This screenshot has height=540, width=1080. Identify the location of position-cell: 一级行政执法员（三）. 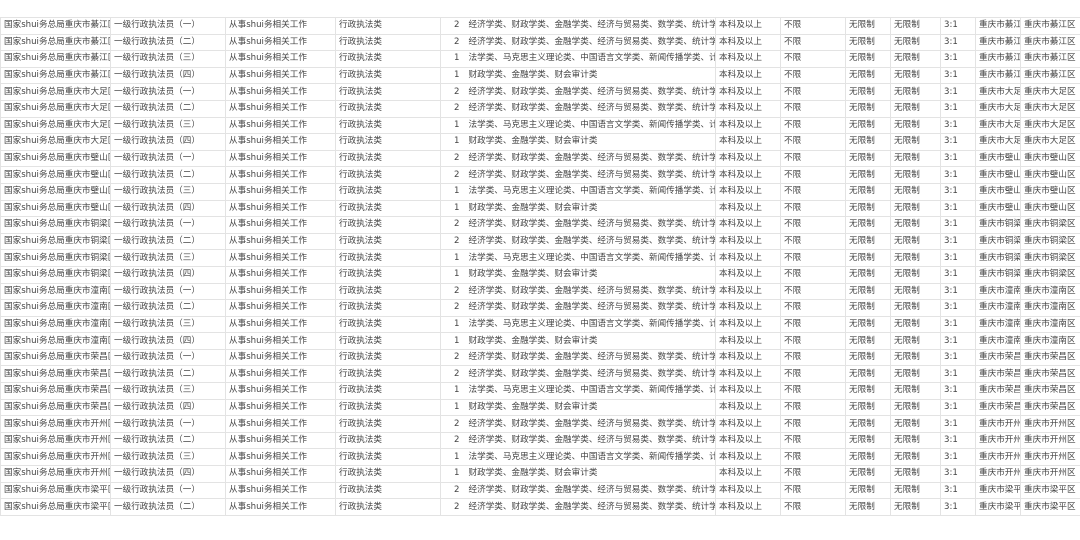
(168, 457).